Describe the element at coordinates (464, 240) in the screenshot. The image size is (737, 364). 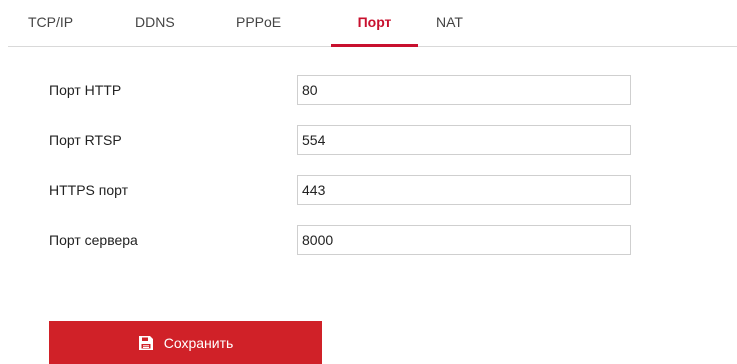
I see `server-port-input` at that location.